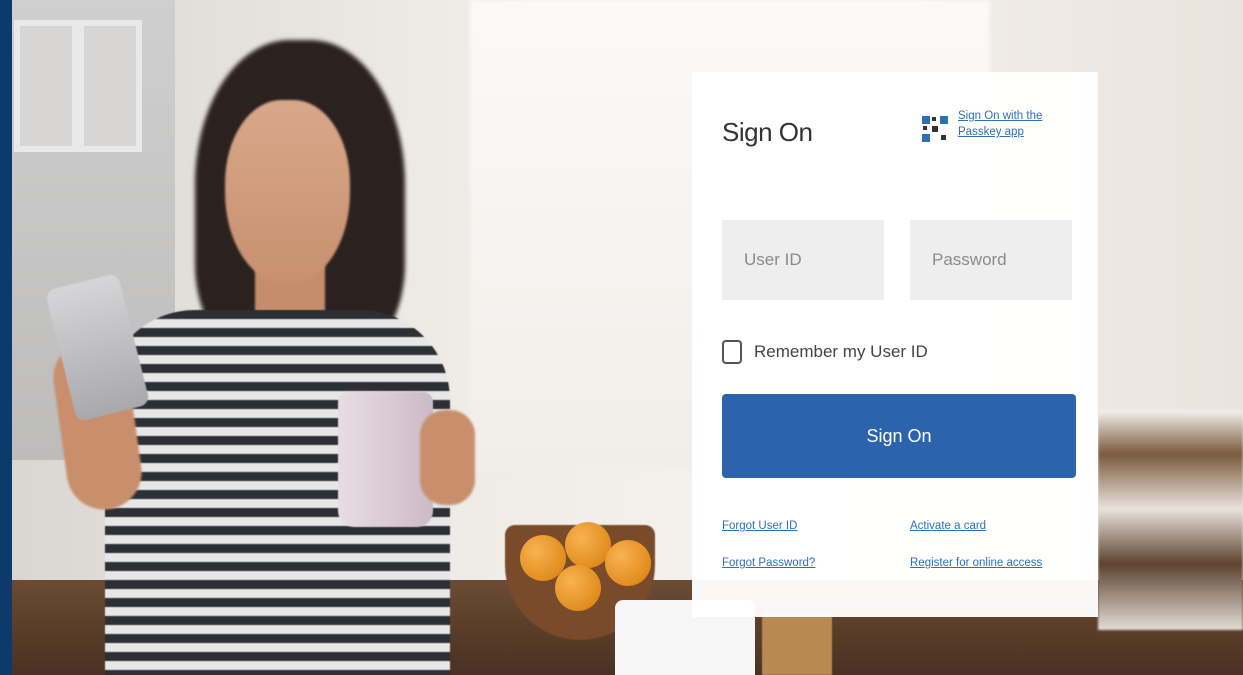 This screenshot has height=675, width=1243. I want to click on remember-checkbox, so click(732, 352).